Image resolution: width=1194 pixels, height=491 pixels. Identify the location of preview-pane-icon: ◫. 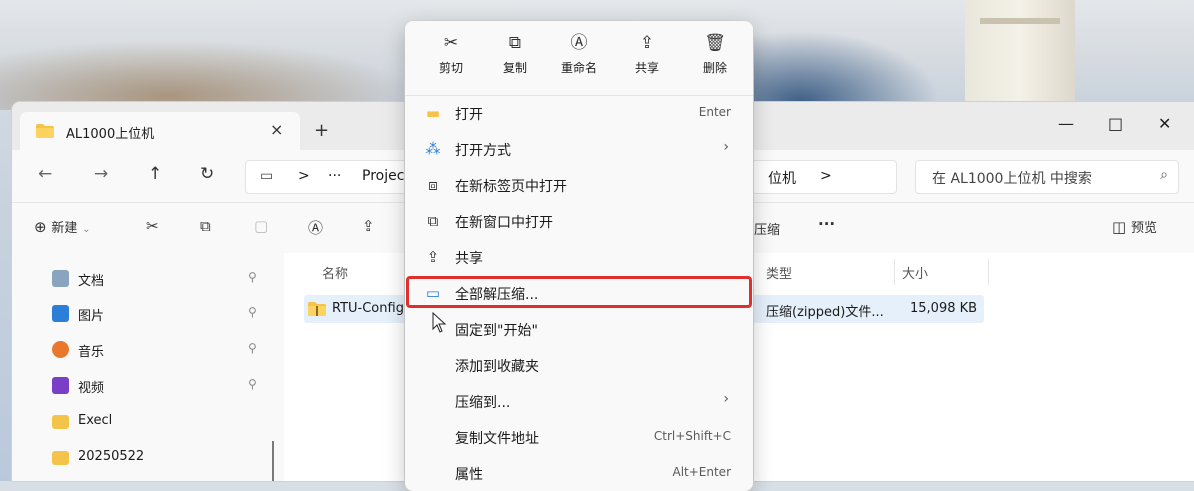
(1119, 227).